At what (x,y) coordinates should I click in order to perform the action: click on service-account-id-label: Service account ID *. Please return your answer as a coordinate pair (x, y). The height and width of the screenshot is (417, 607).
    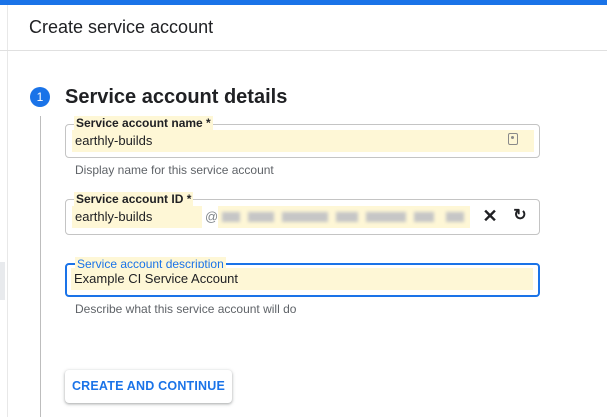
    Looking at the image, I should click on (134, 199).